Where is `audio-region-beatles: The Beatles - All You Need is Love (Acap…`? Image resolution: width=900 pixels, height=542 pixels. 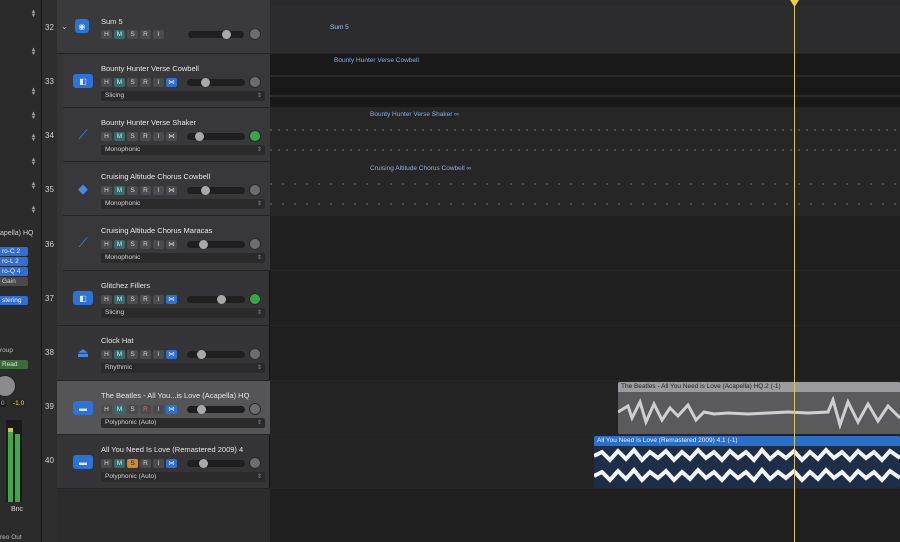
audio-region-beatles: The Beatles - All You Need is Love (Acap… is located at coordinates (759, 408).